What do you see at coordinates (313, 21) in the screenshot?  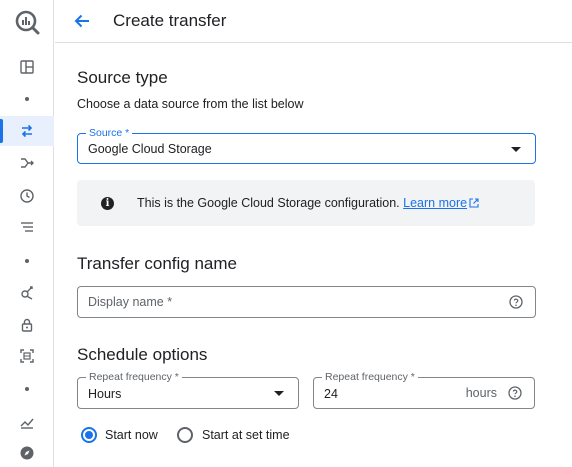 I see `page-header: Create transfer` at bounding box center [313, 21].